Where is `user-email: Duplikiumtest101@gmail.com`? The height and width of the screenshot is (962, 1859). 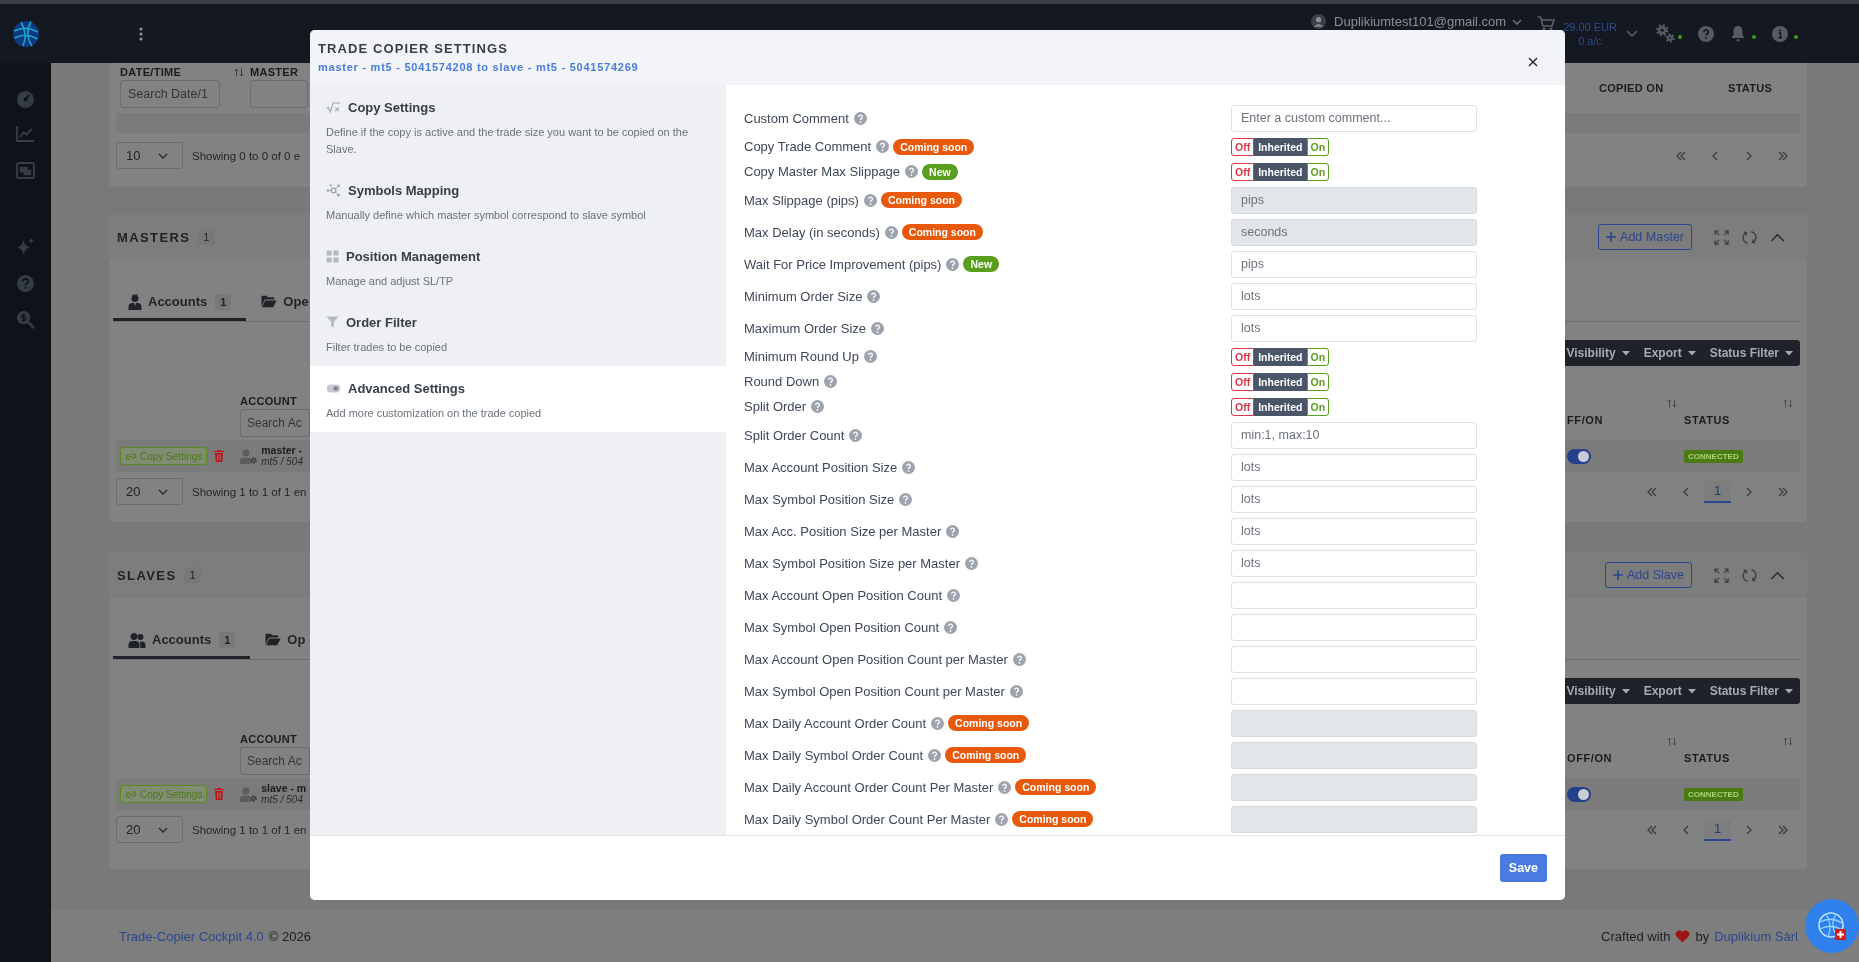 user-email: Duplikiumtest101@gmail.com is located at coordinates (1420, 21).